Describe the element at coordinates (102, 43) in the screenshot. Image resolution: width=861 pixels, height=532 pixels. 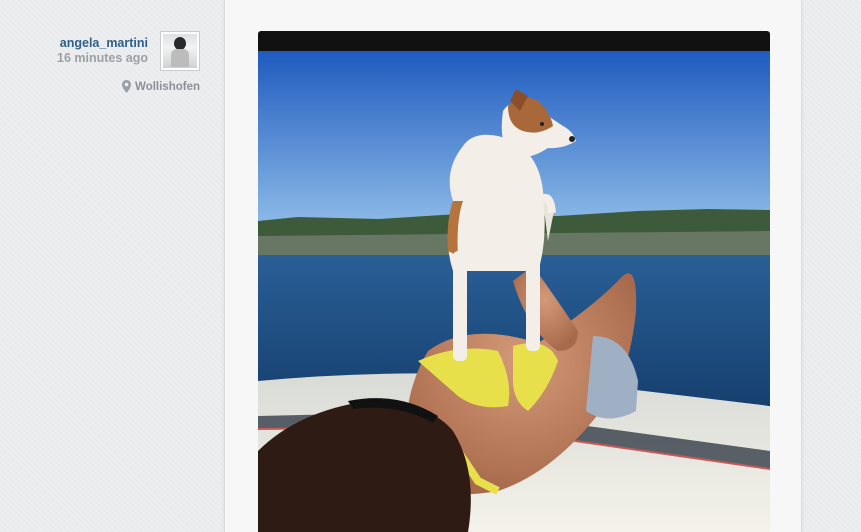
I see `username-link: angela_martini` at that location.